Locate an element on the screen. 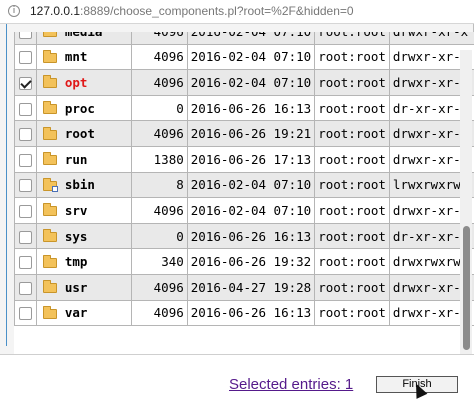 The height and width of the screenshot is (413, 474). date-cell: 2016-06-26 16:13 is located at coordinates (250, 313).